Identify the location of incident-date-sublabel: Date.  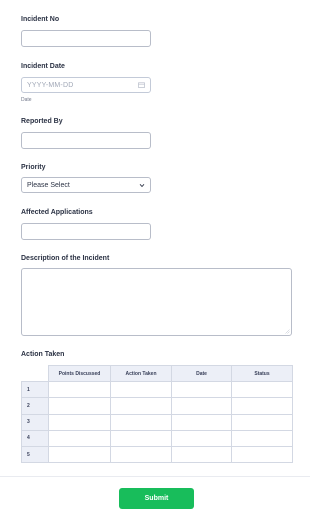
(26, 100).